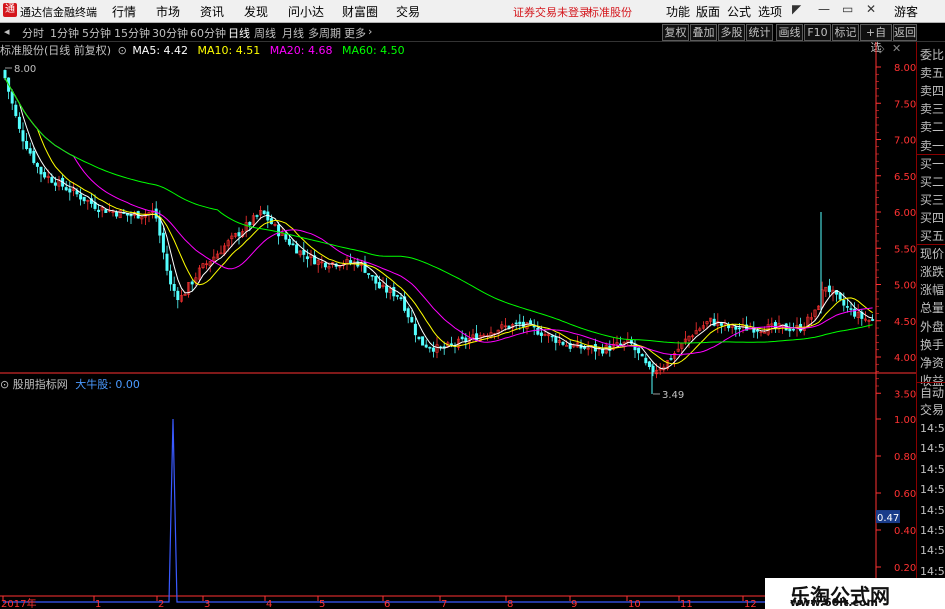 The image size is (945, 609). Describe the element at coordinates (905, 104) in the screenshot. I see `price-tick-label: 7.50` at that location.